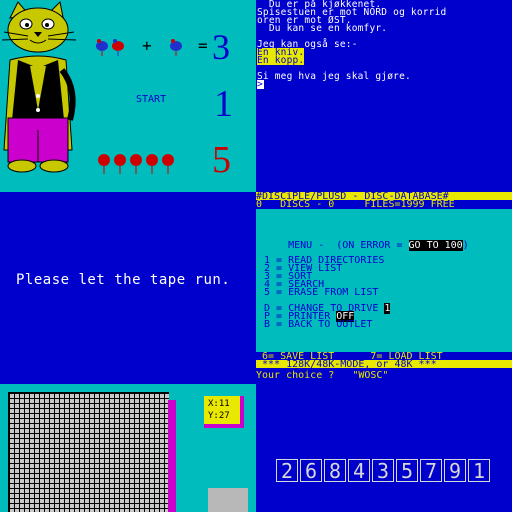 Image resolution: width=512 pixels, height=512 pixels. What do you see at coordinates (203, 45) in the screenshot?
I see `equals-operator: =` at bounding box center [203, 45].